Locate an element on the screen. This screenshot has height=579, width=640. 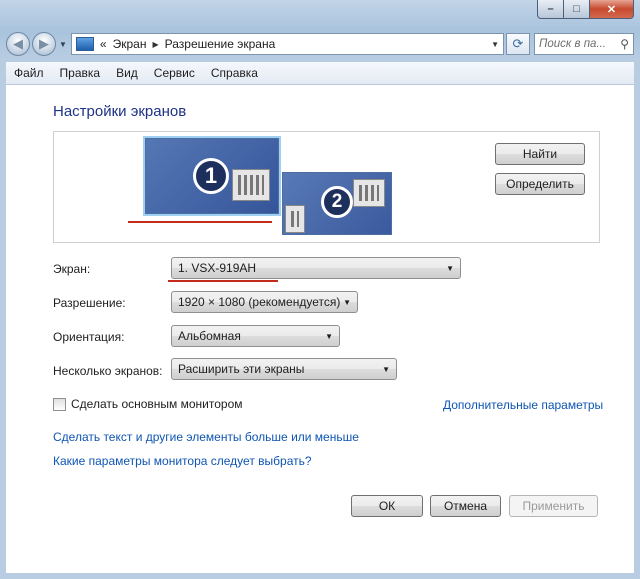
display-select-value: 1. VSX-919AH is located at coordinates (217, 268).